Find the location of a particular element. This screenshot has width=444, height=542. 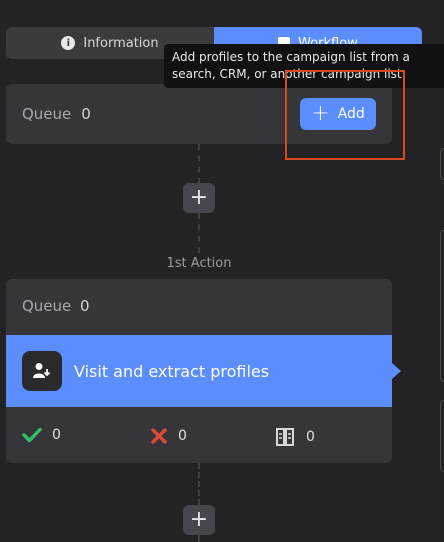

skip-icon is located at coordinates (285, 437).